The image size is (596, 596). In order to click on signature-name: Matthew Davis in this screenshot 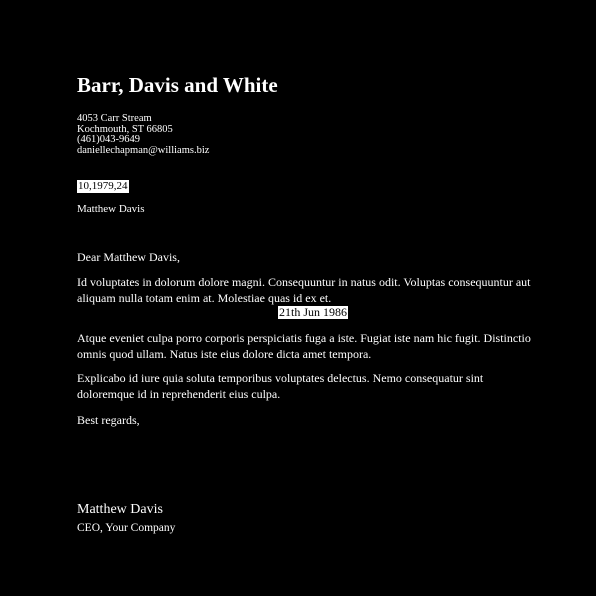, I will do `click(120, 509)`.